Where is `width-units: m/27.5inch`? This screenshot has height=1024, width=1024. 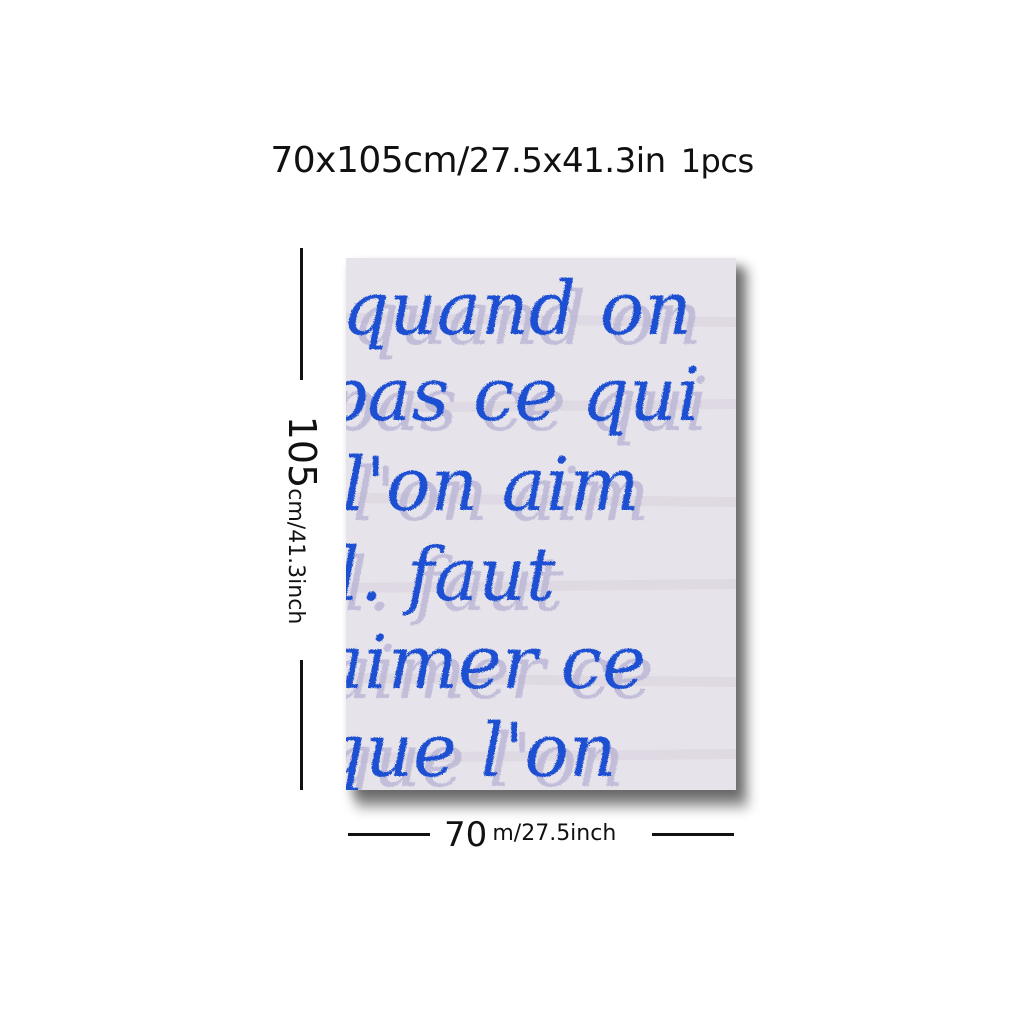
width-units: m/27.5inch is located at coordinates (554, 833).